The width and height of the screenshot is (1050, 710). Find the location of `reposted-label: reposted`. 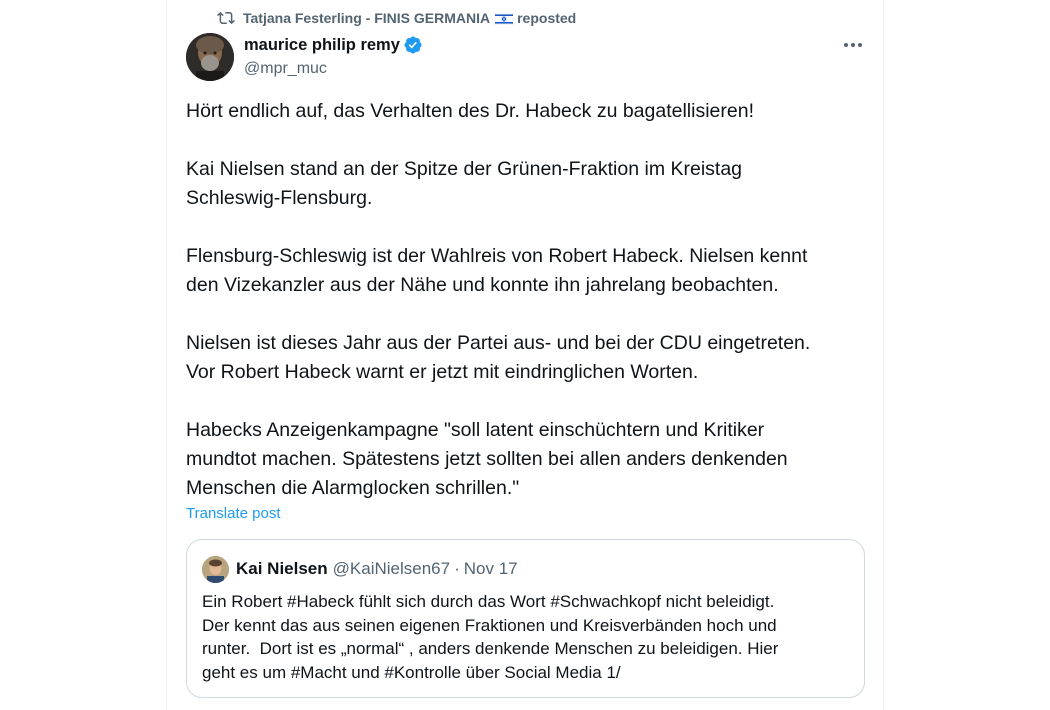

reposted-label: reposted is located at coordinates (547, 18).